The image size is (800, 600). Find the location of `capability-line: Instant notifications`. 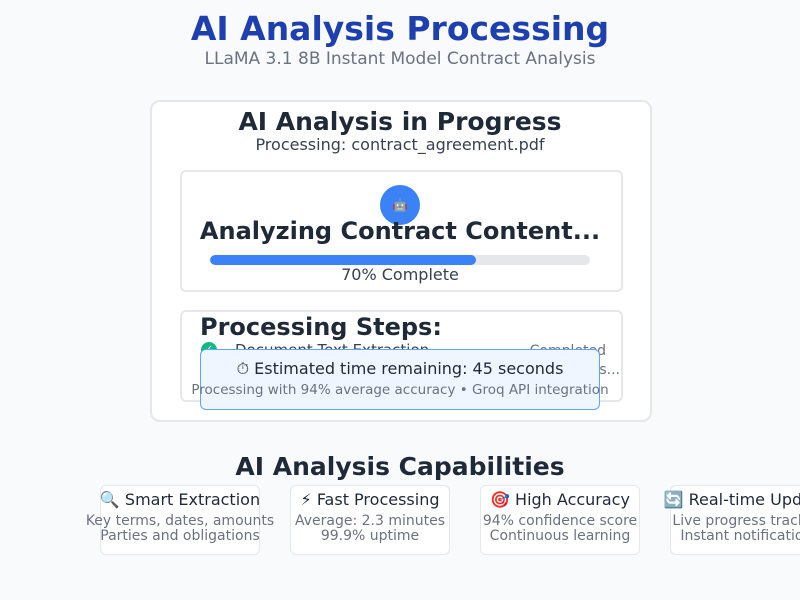

capability-line: Instant notifications is located at coordinates (740, 536).